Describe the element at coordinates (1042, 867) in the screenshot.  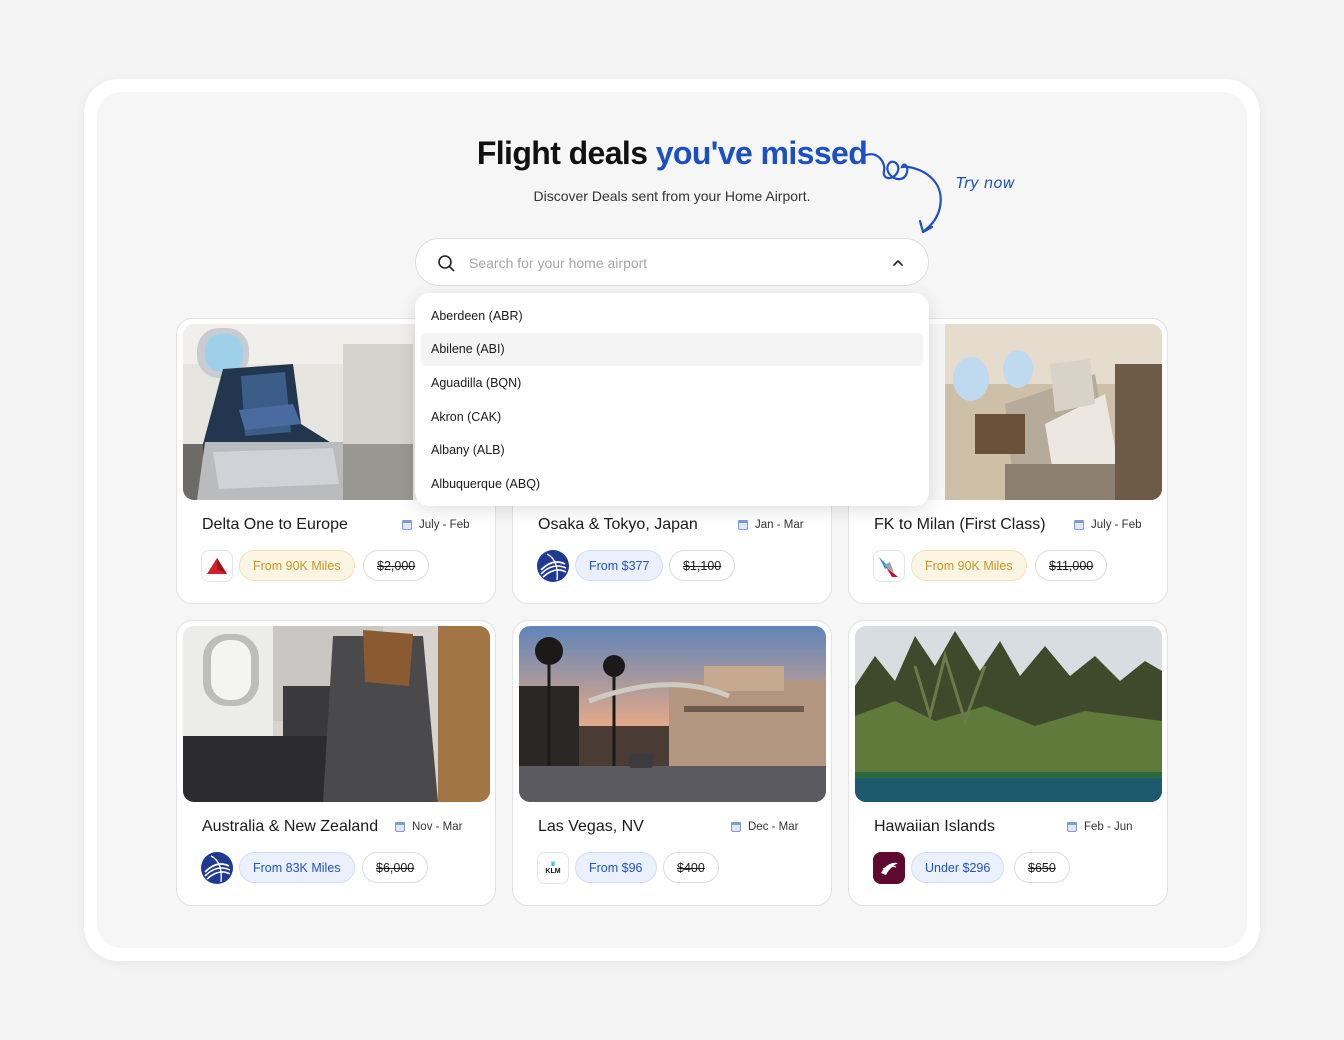
I see `deal-original-price: $650` at that location.